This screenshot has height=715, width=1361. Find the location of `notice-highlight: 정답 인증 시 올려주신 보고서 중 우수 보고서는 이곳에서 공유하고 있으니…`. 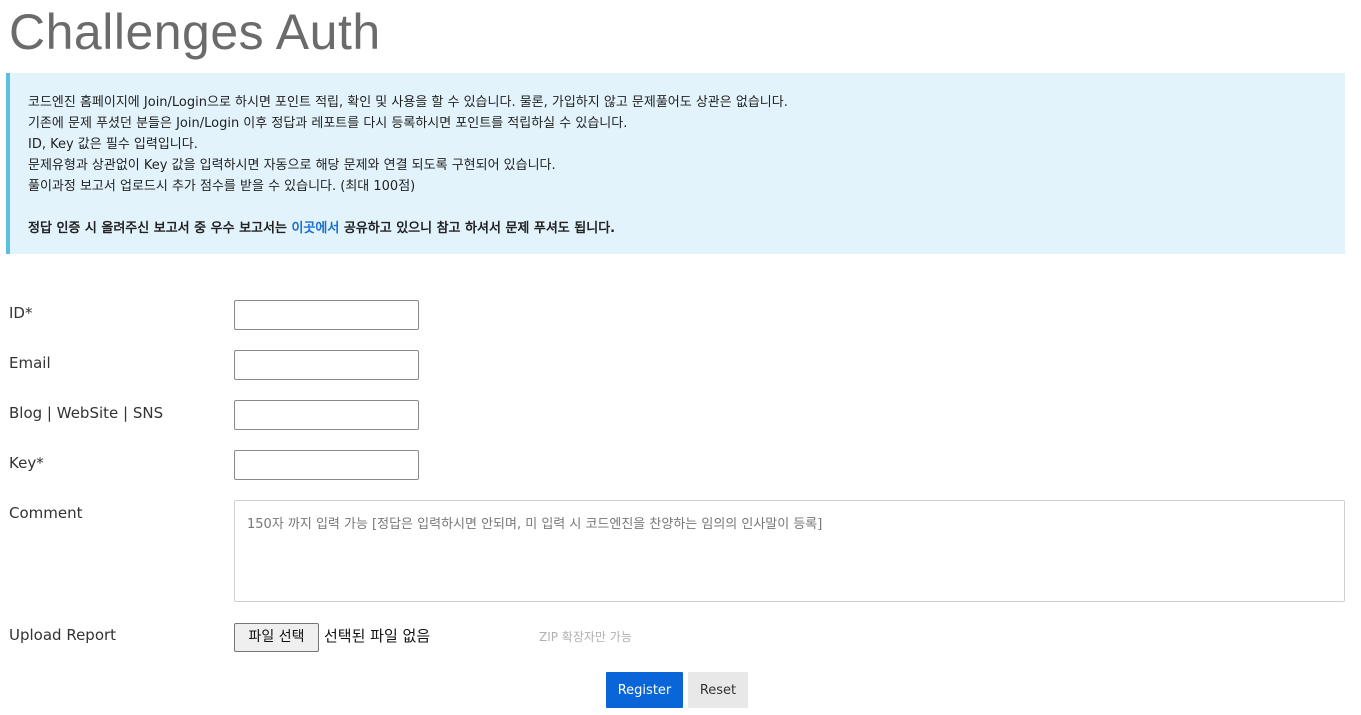

notice-highlight: 정답 인증 시 올려주신 보고서 중 우수 보고서는 이곳에서 공유하고 있으니… is located at coordinates (686, 228).